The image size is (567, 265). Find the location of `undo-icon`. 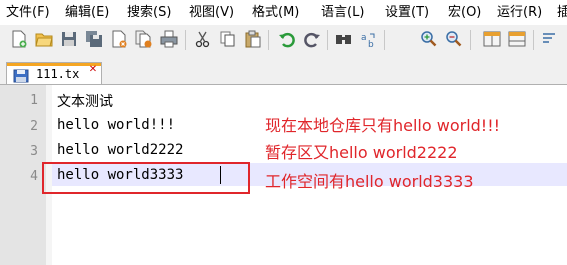

undo-icon is located at coordinates (287, 39).